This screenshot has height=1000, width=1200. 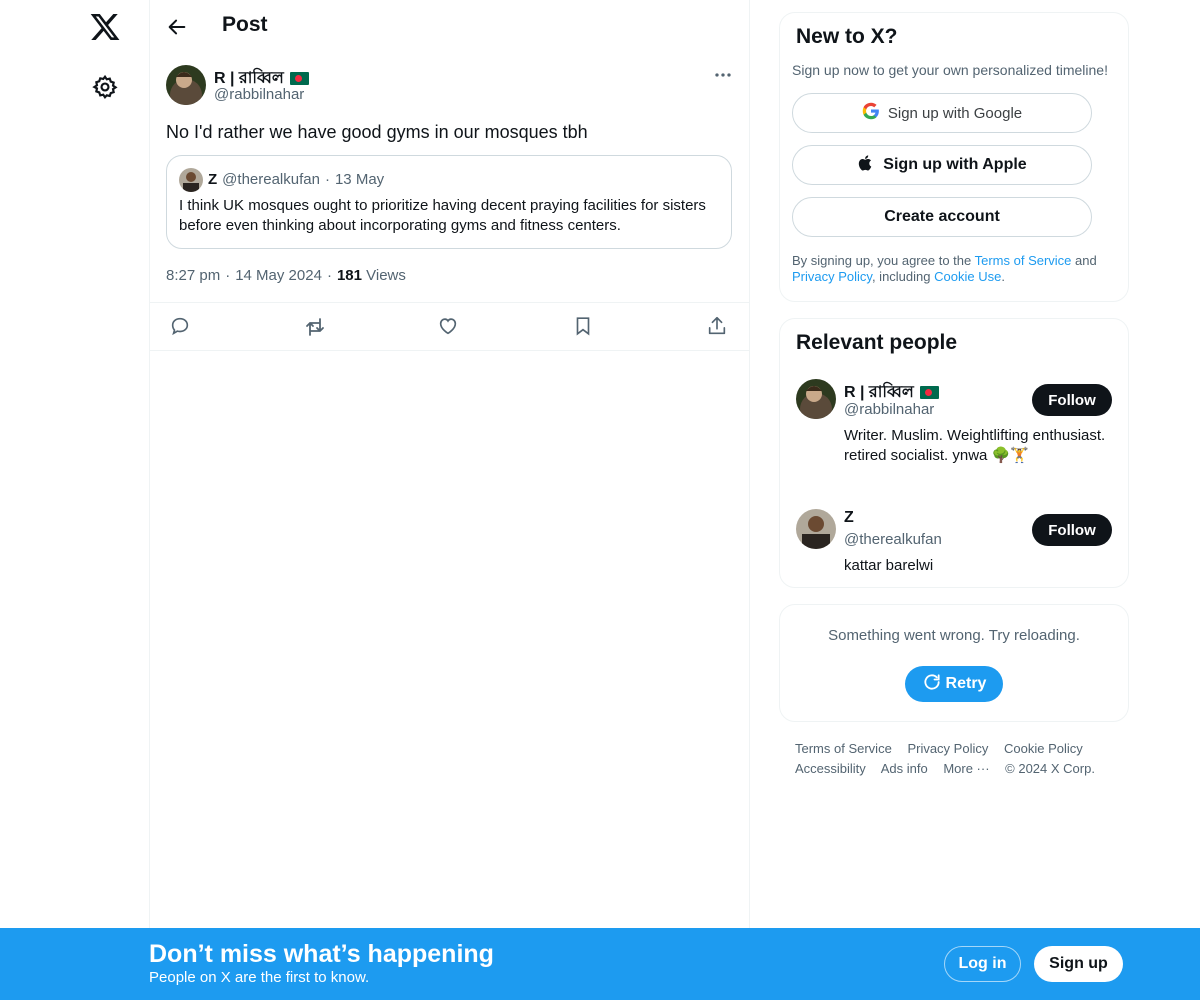 I want to click on post-date: 14 May 2024, so click(x=278, y=275).